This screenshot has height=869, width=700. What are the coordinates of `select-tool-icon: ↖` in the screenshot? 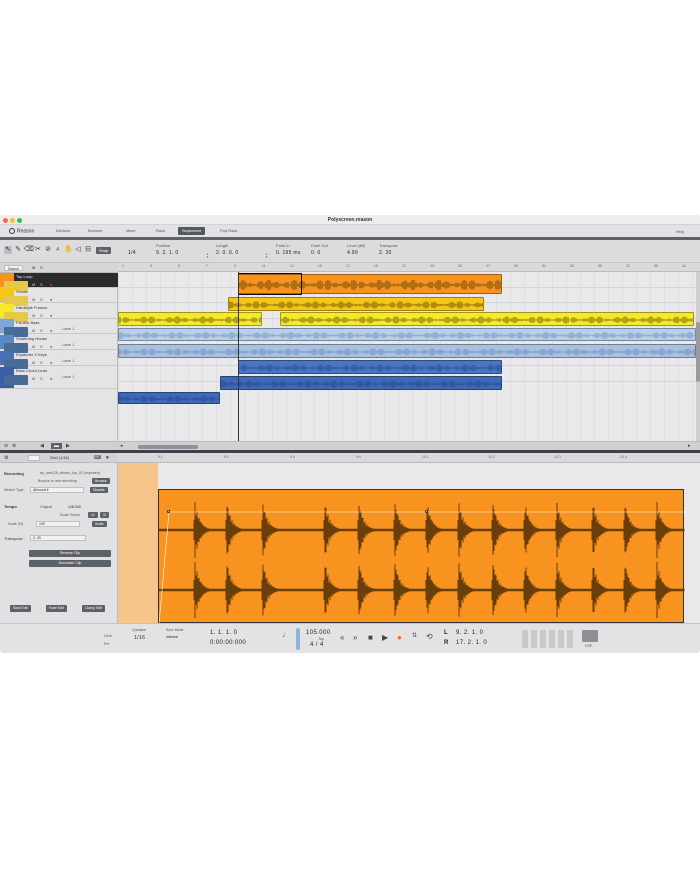 It's located at (8, 250).